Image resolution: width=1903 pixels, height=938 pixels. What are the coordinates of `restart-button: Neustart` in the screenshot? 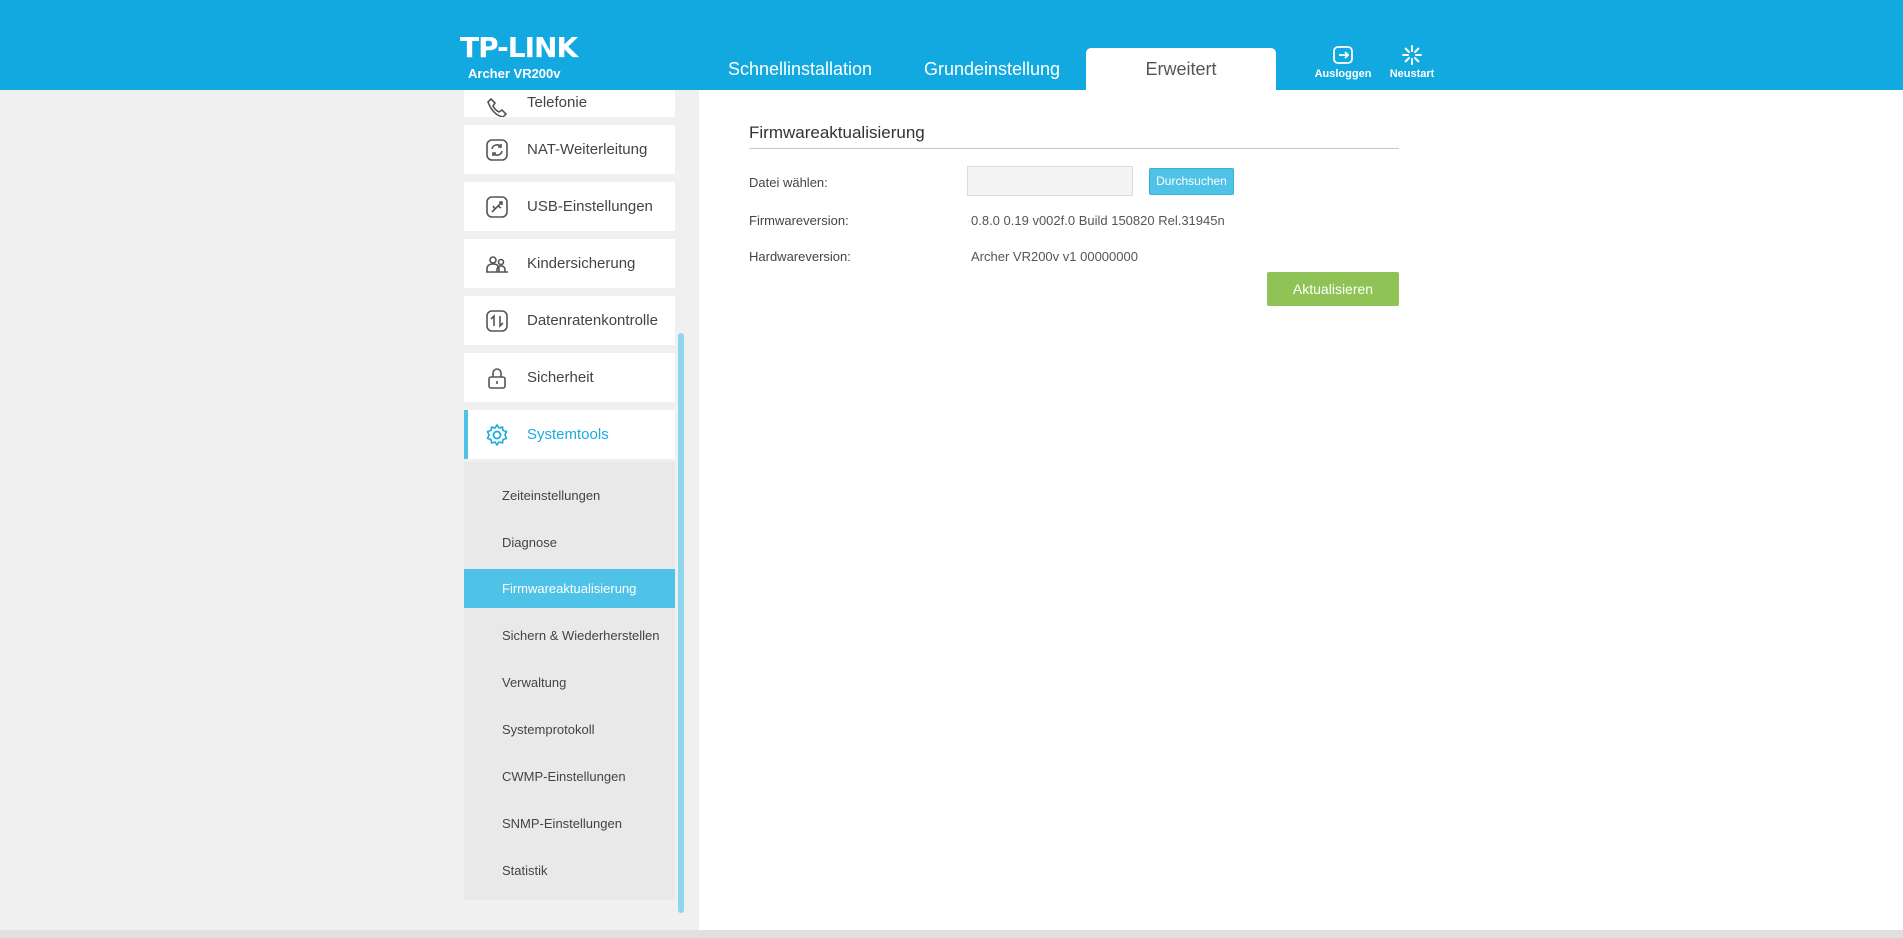 It's located at (1412, 62).